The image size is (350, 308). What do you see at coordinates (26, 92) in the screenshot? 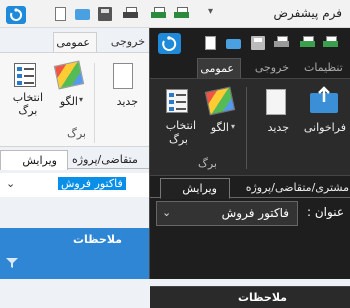
I see `back-choose-sheet-button: انتخاب برگ` at bounding box center [26, 92].